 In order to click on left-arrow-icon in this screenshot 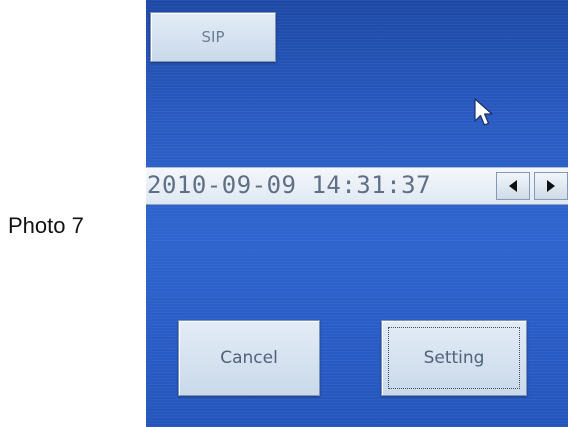, I will do `click(513, 186)`.